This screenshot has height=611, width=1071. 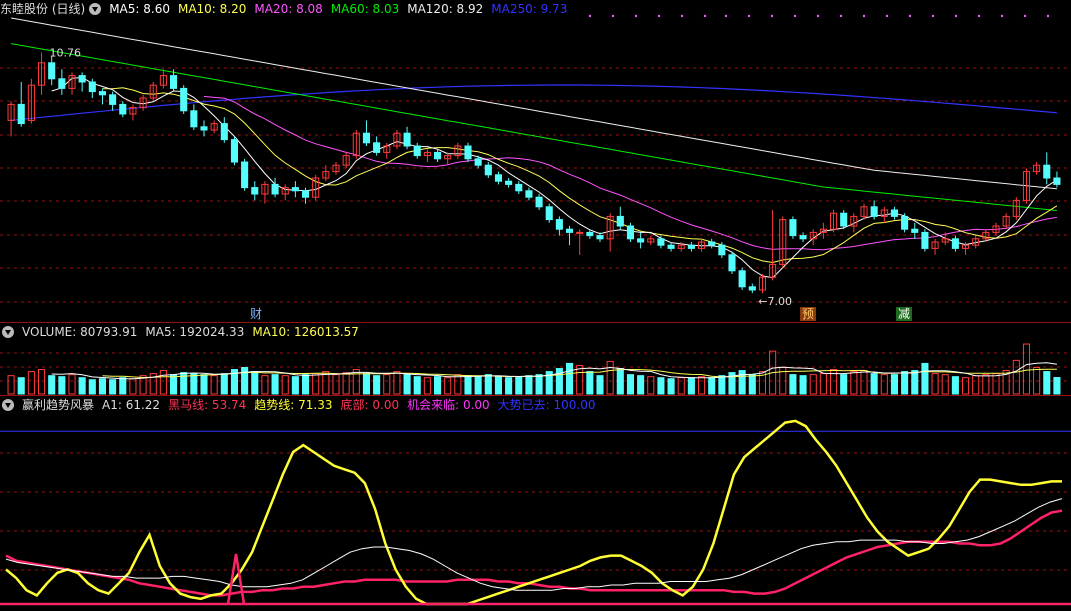 I want to click on legend-bottom: 底部: 0.00, so click(x=370, y=405).